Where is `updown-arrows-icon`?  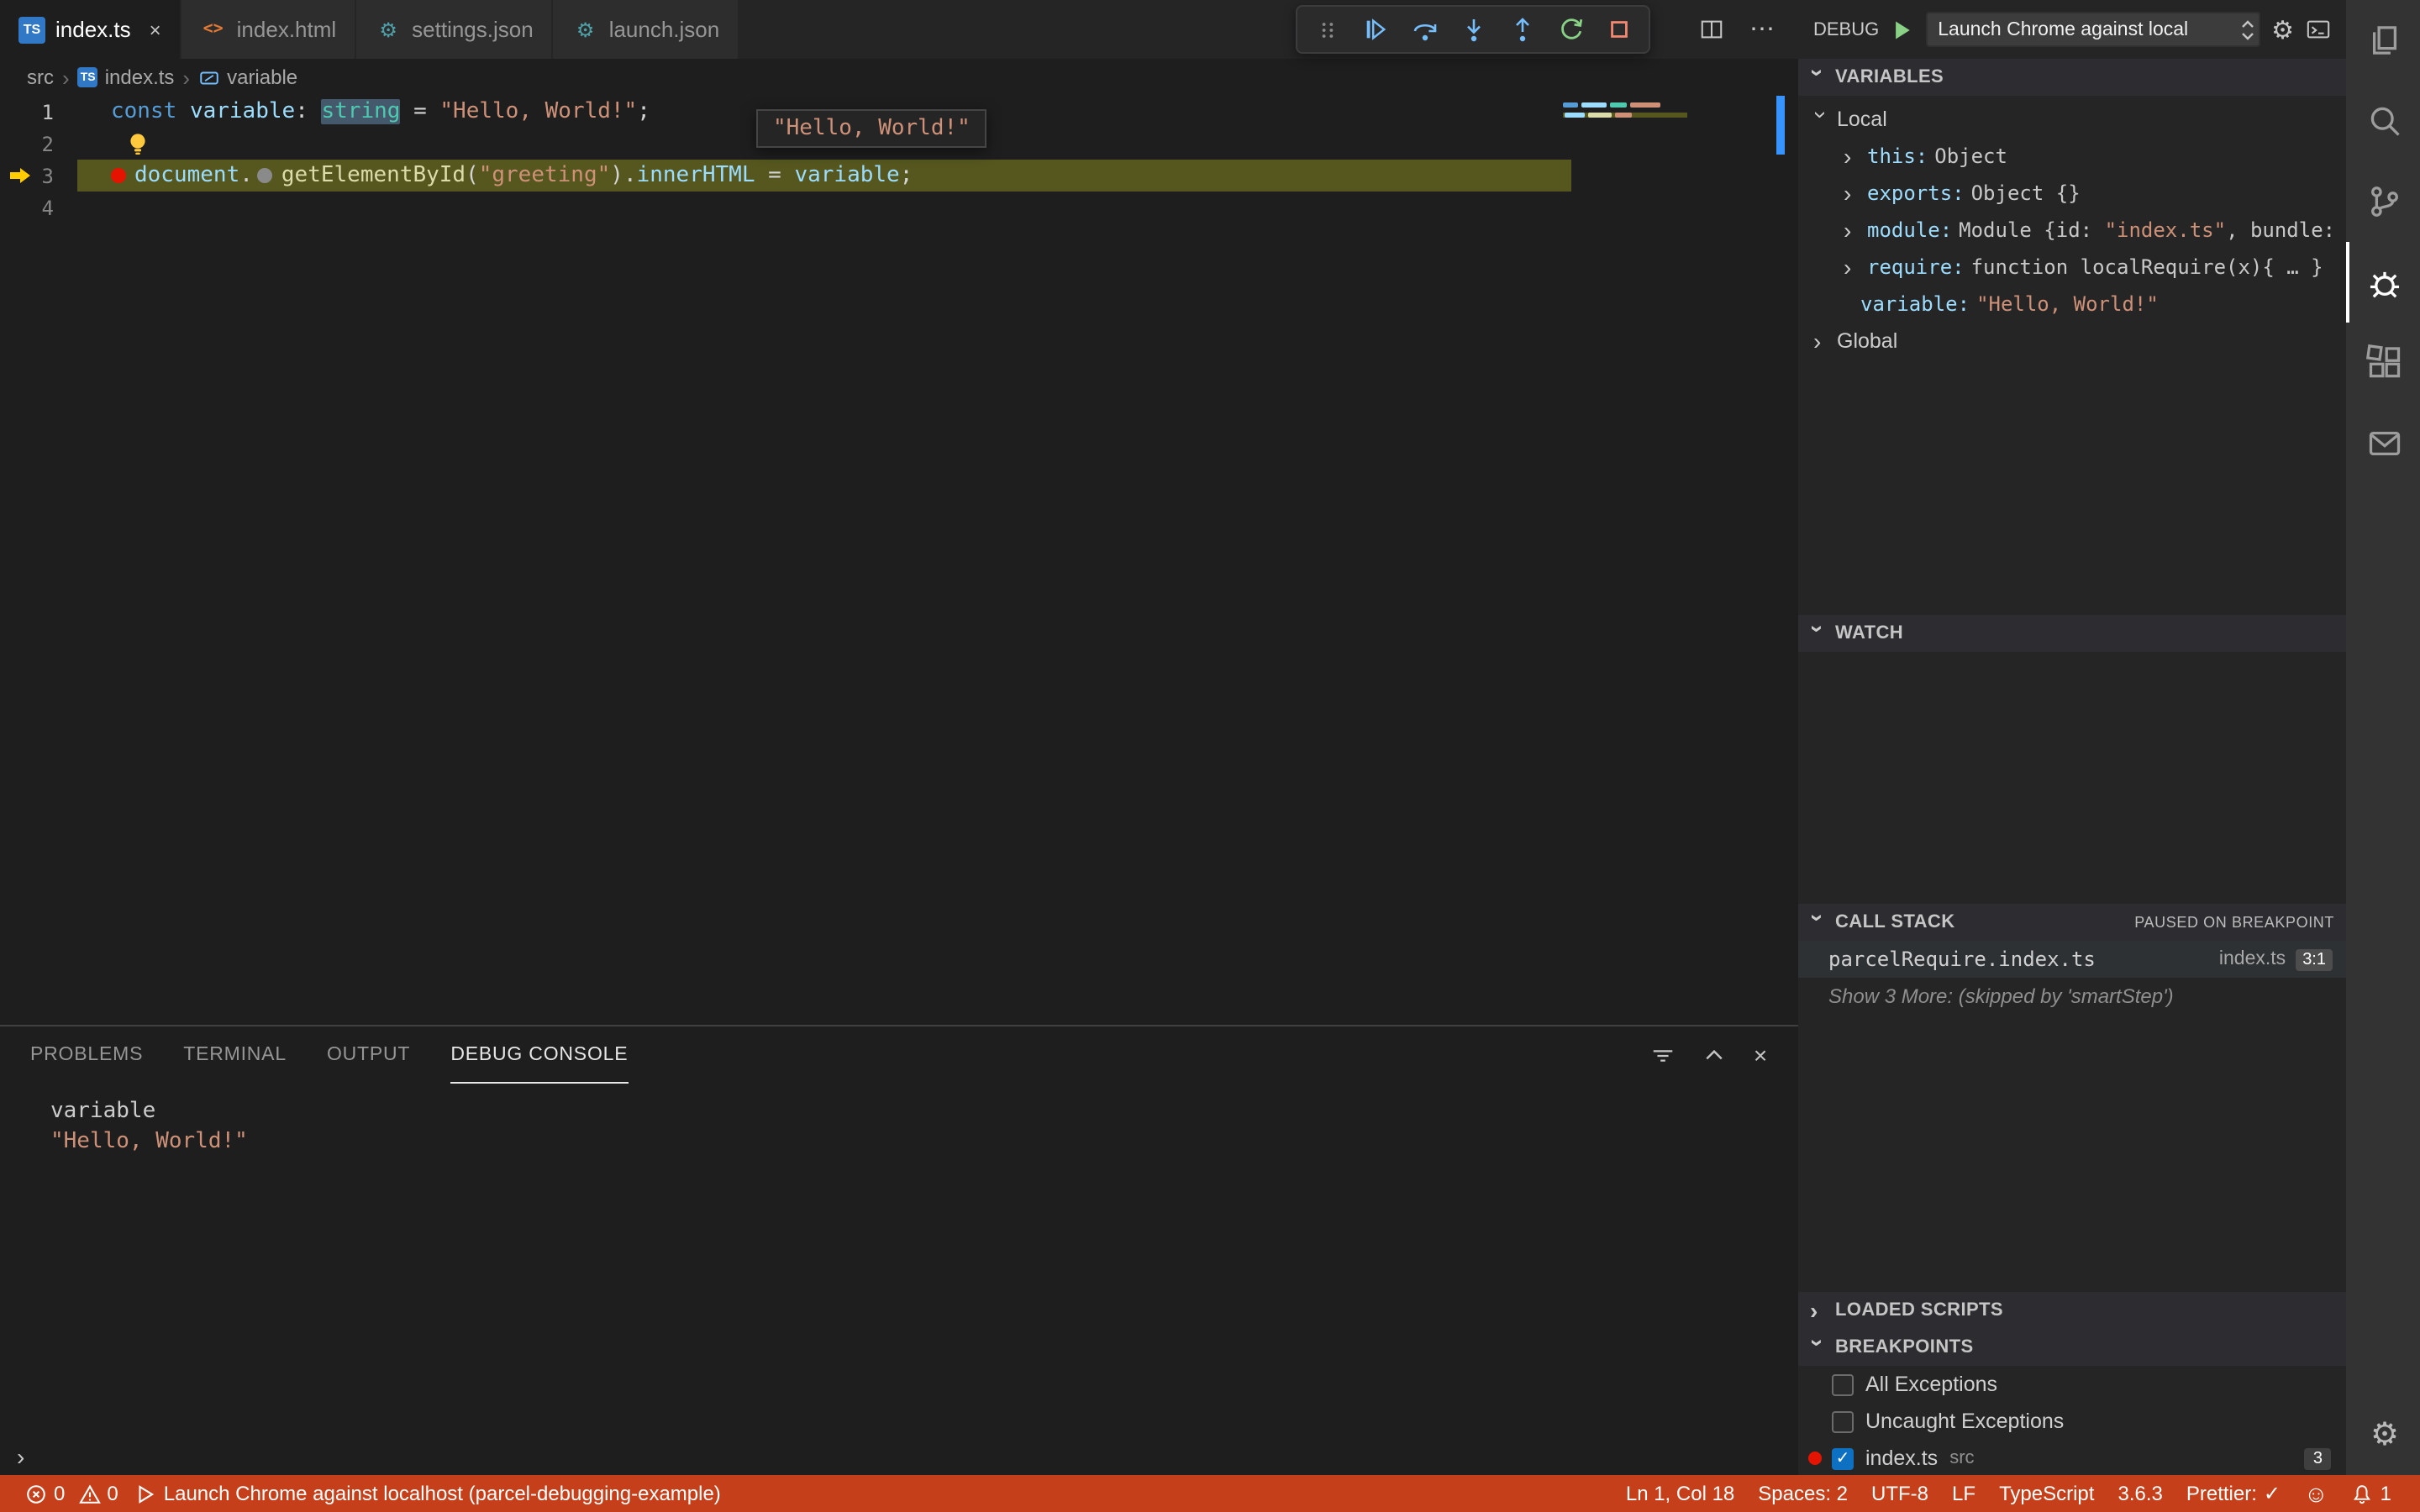
updown-arrows-icon is located at coordinates (2246, 29).